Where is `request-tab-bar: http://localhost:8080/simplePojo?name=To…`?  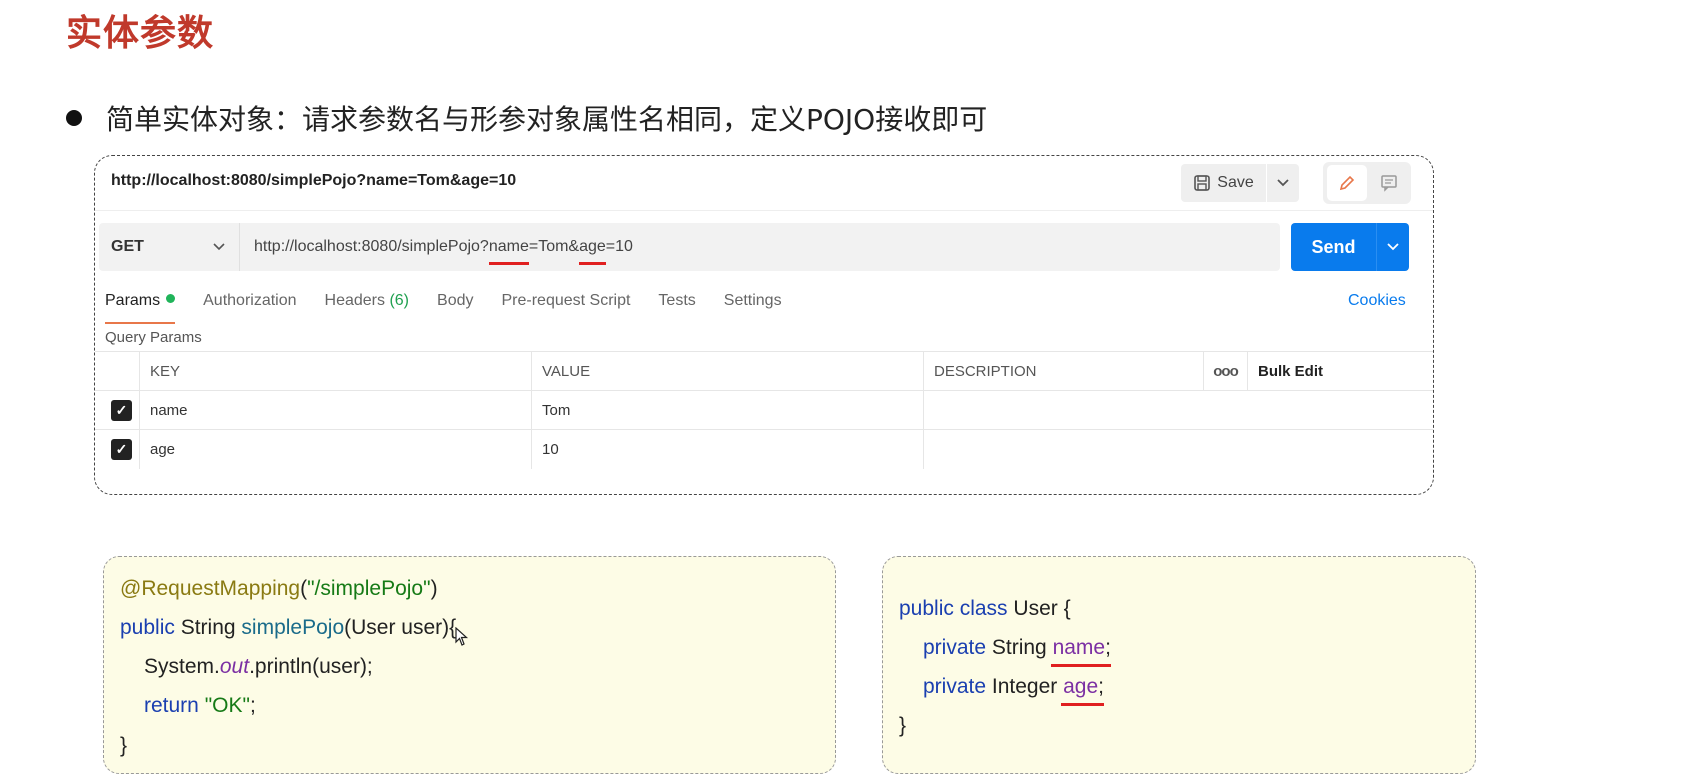 request-tab-bar: http://localhost:8080/simplePojo?name=To… is located at coordinates (764, 183).